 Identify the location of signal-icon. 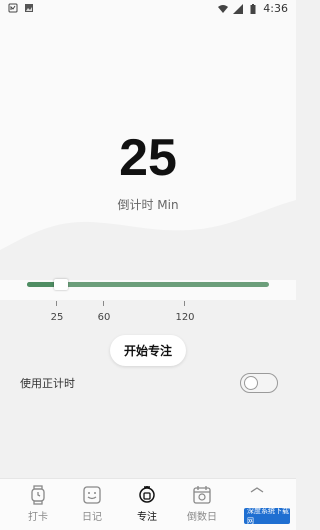
(238, 8).